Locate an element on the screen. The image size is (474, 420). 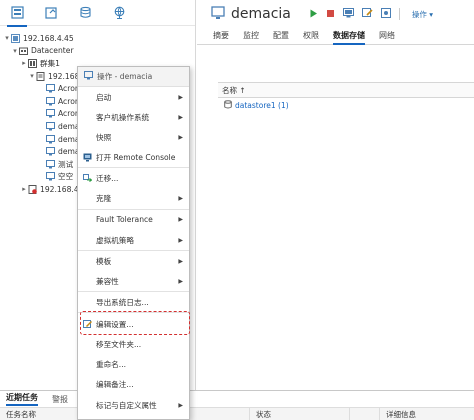
datastore-icon is located at coordinates (228, 105).